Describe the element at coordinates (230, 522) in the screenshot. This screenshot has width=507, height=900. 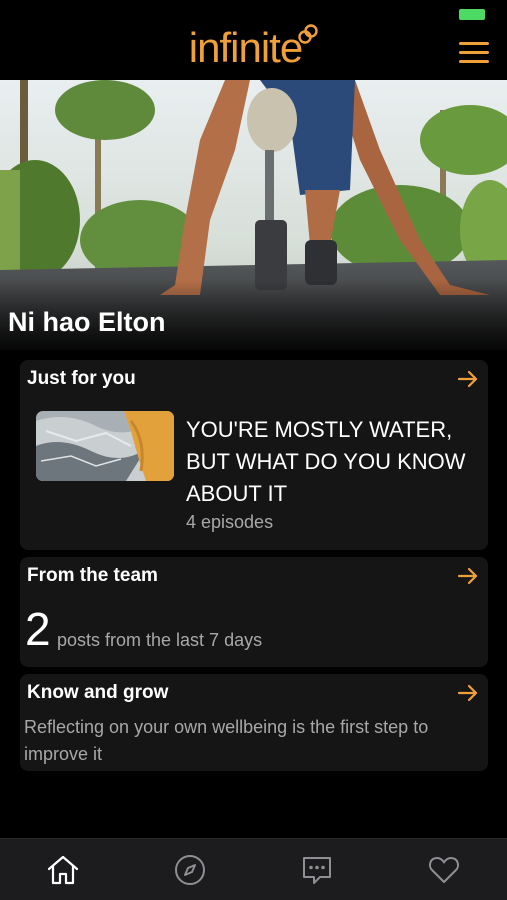
I see `episode-count: 4 episodes` at that location.